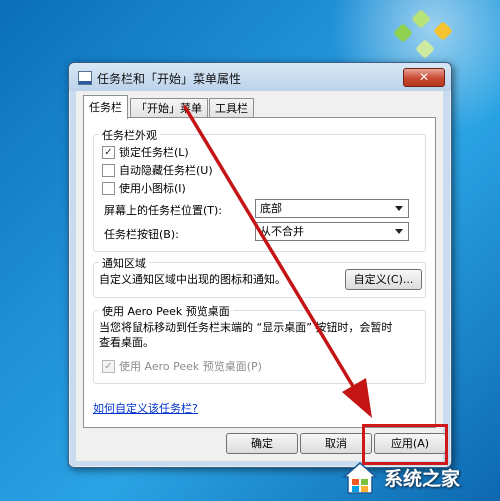 The image size is (500, 501). I want to click on notification-description: 自定义通知区域中出现的图标和通知。, so click(192, 279).